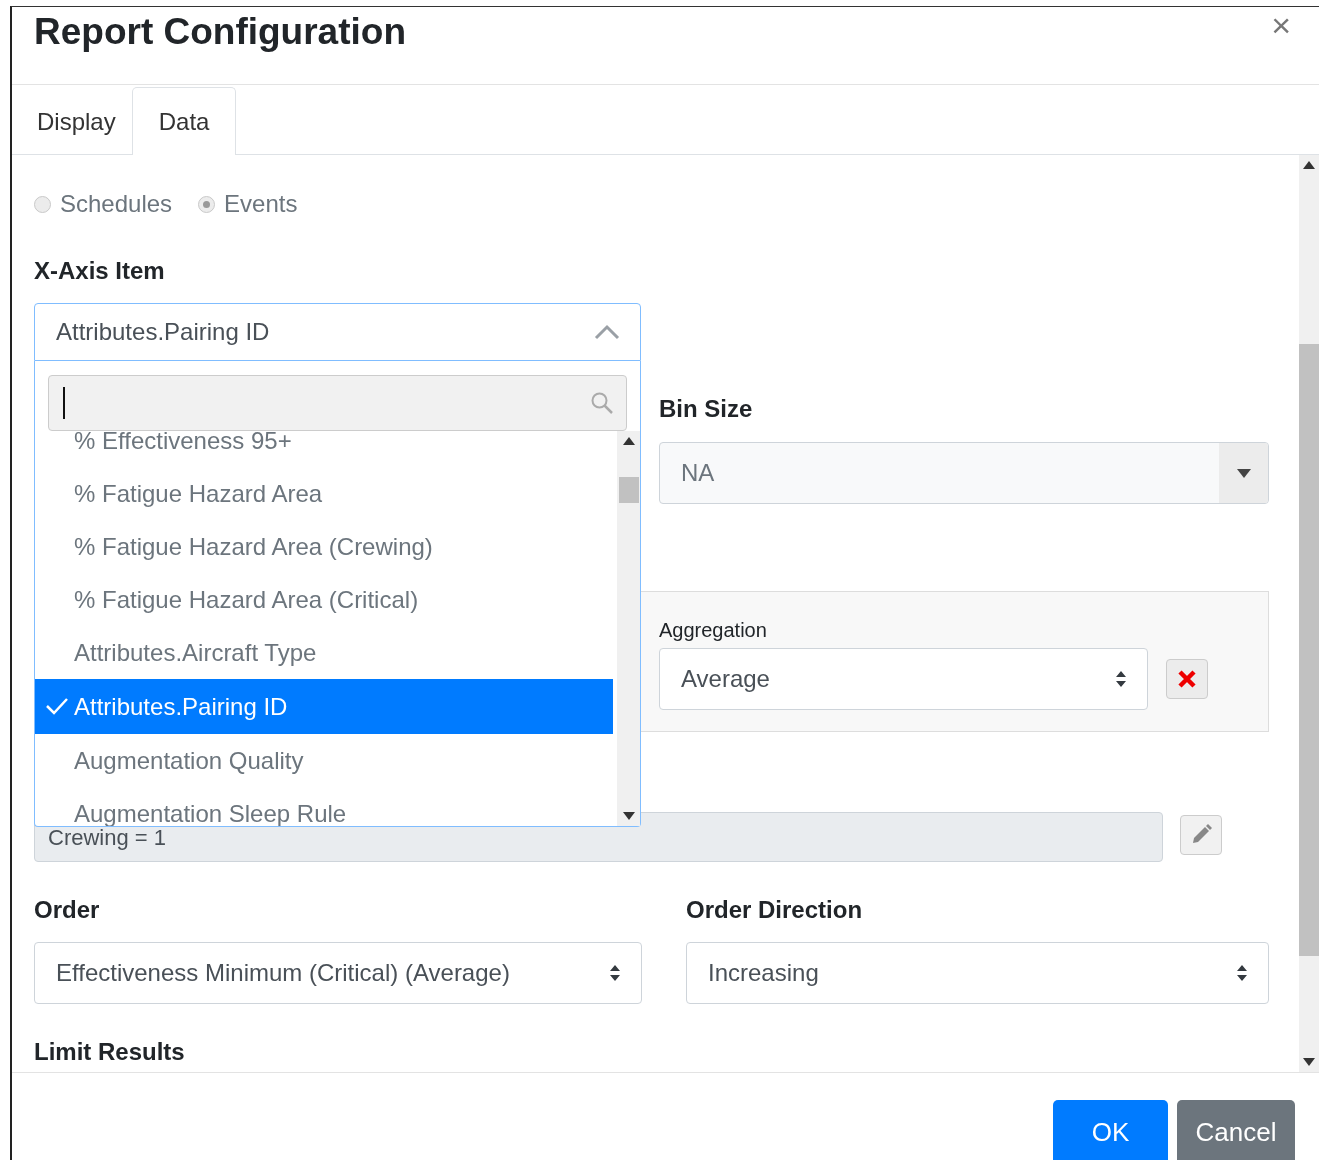  I want to click on field-label: Aggregation, so click(713, 630).